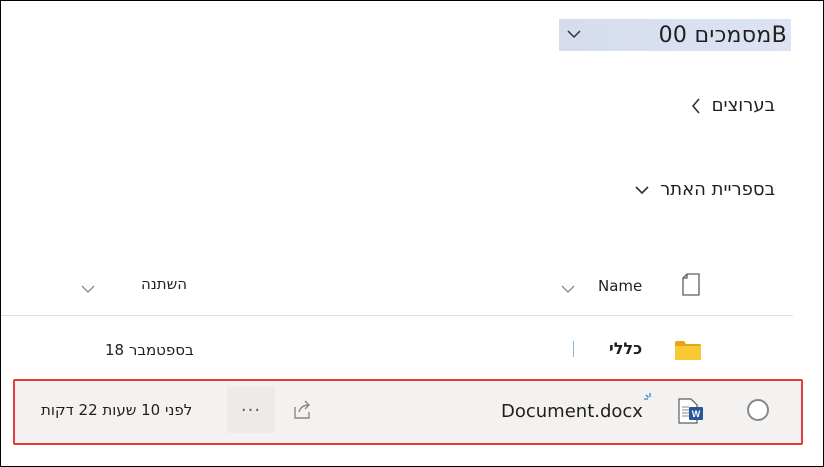 This screenshot has height=467, width=824. What do you see at coordinates (696, 414) in the screenshot?
I see `svg-text: W` at bounding box center [696, 414].